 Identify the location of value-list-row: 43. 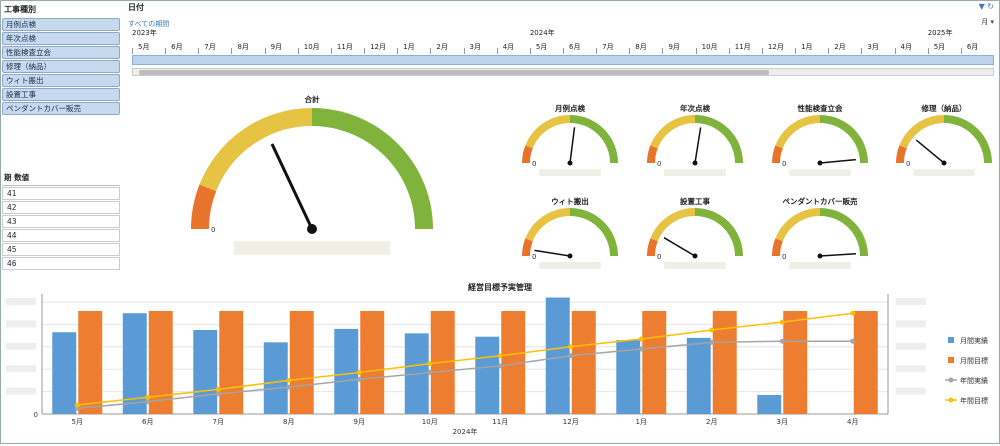
(61, 221).